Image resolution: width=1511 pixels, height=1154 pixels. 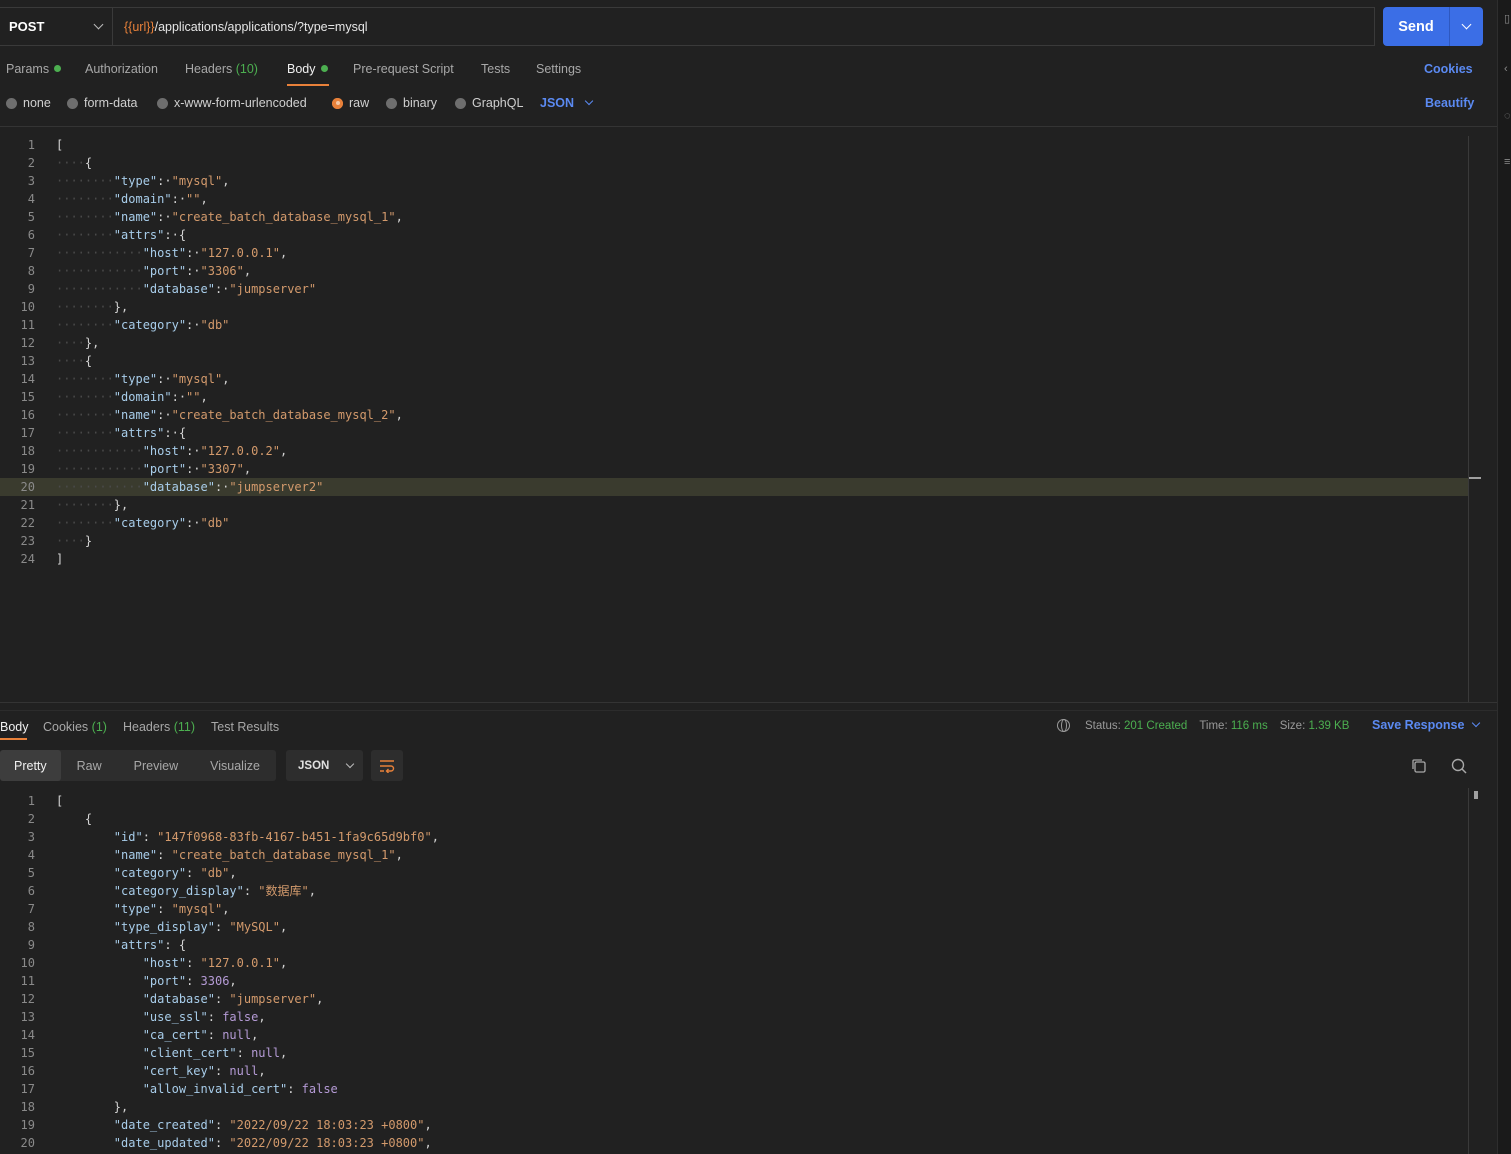 I want to click on request-body-line: 2 ····{, so click(x=734, y=163).